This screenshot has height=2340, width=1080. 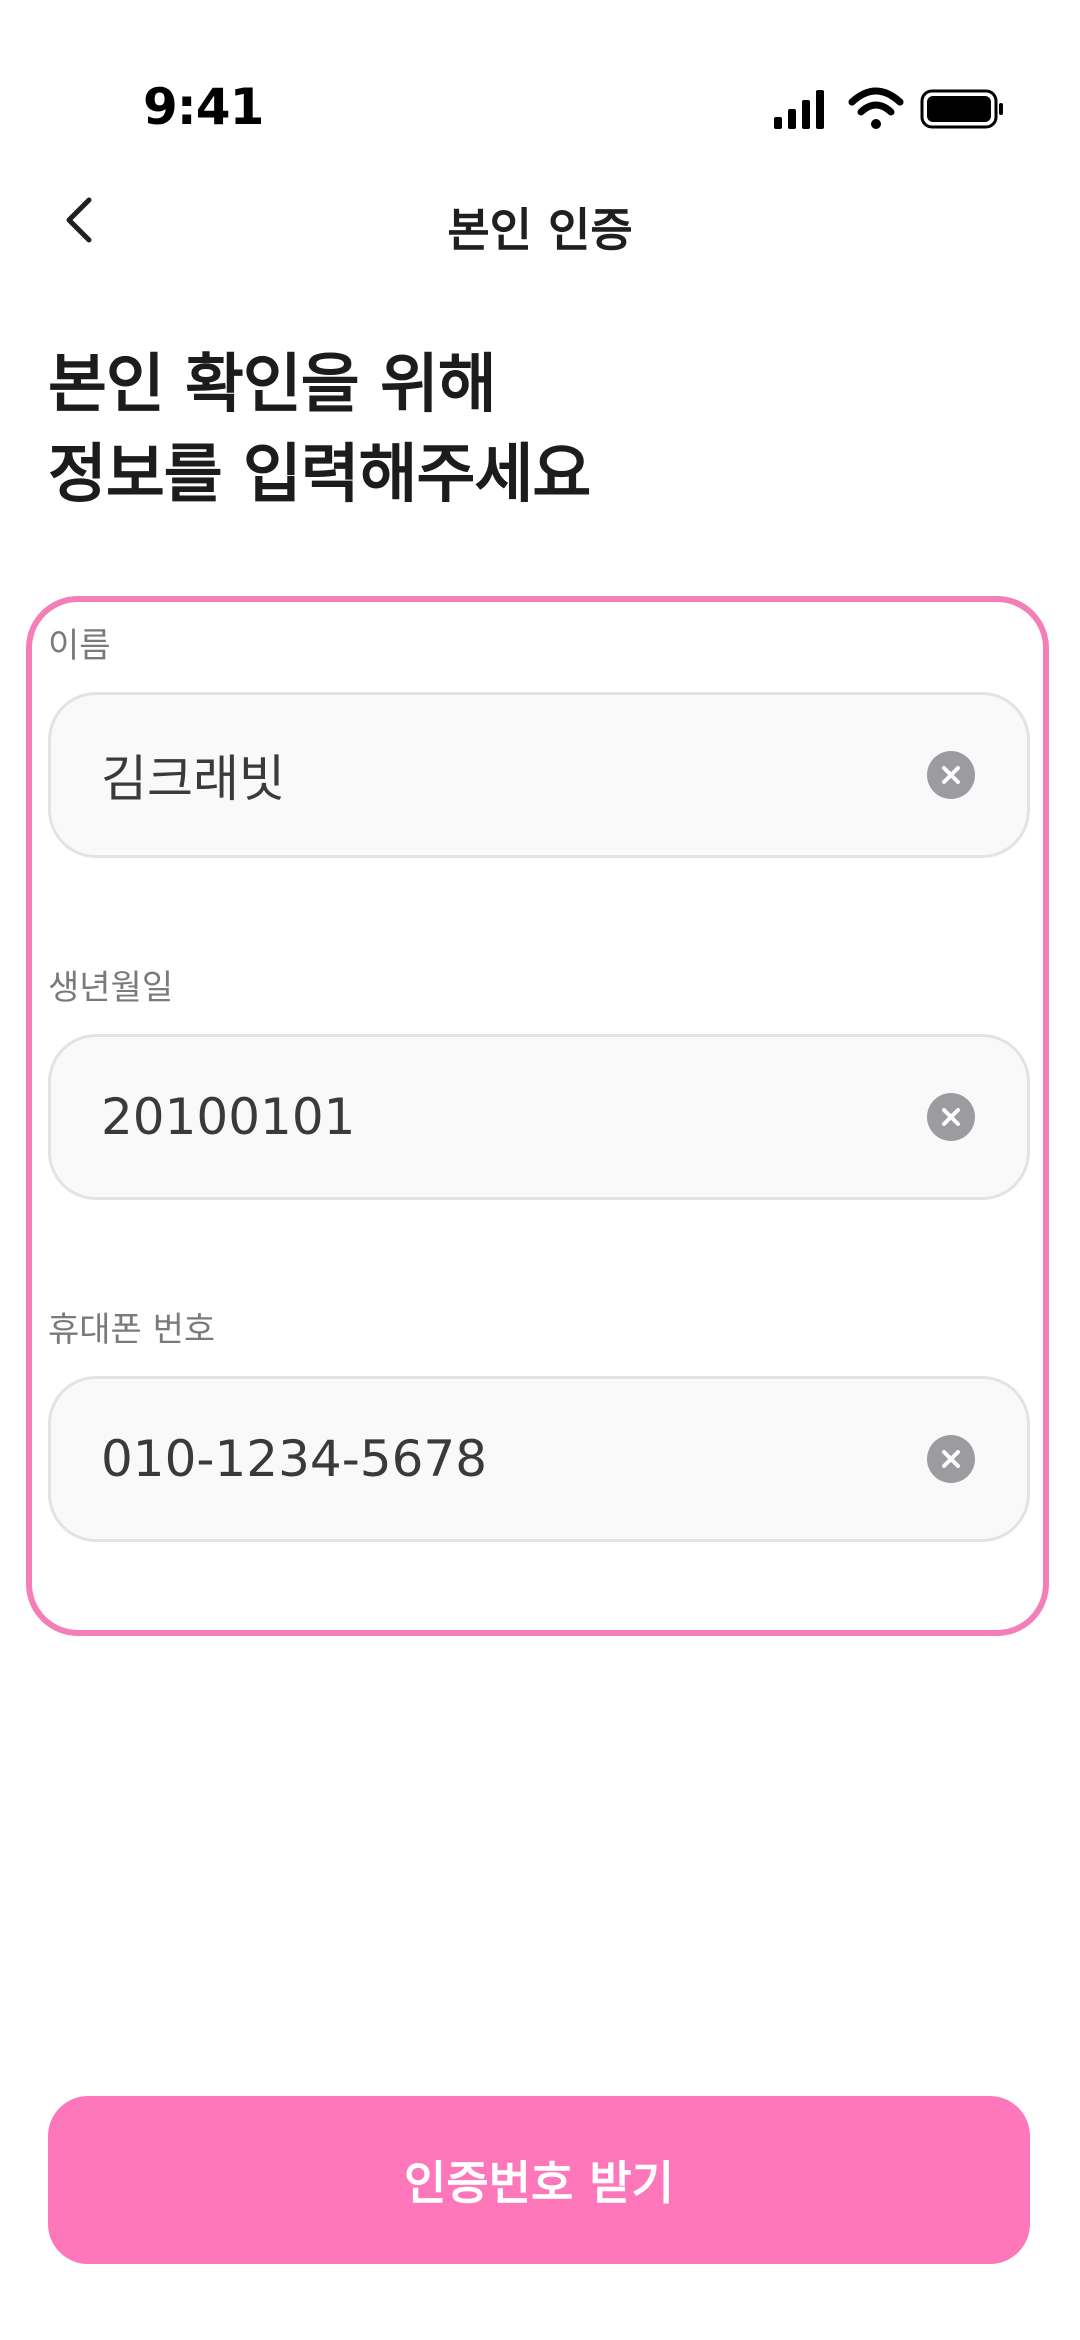 I want to click on status-icons, so click(x=890, y=109).